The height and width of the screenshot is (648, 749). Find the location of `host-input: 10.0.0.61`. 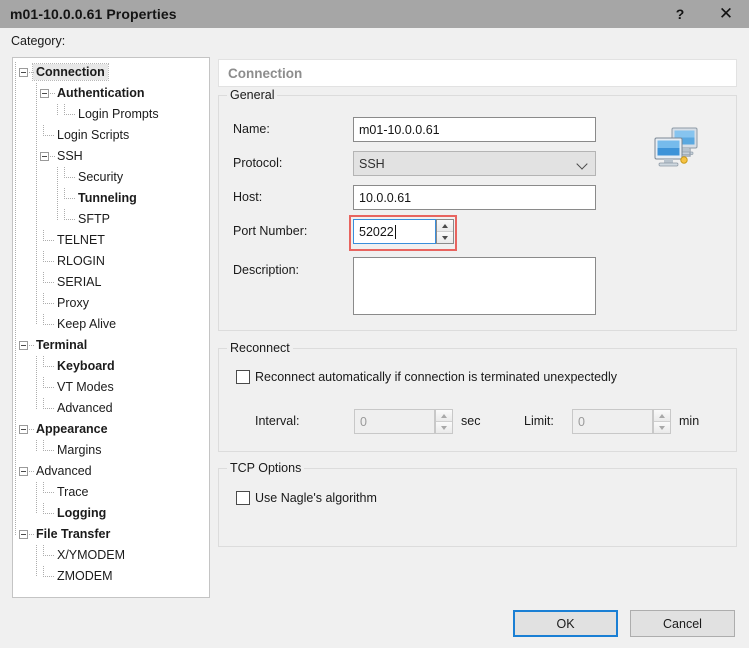

host-input: 10.0.0.61 is located at coordinates (474, 197).